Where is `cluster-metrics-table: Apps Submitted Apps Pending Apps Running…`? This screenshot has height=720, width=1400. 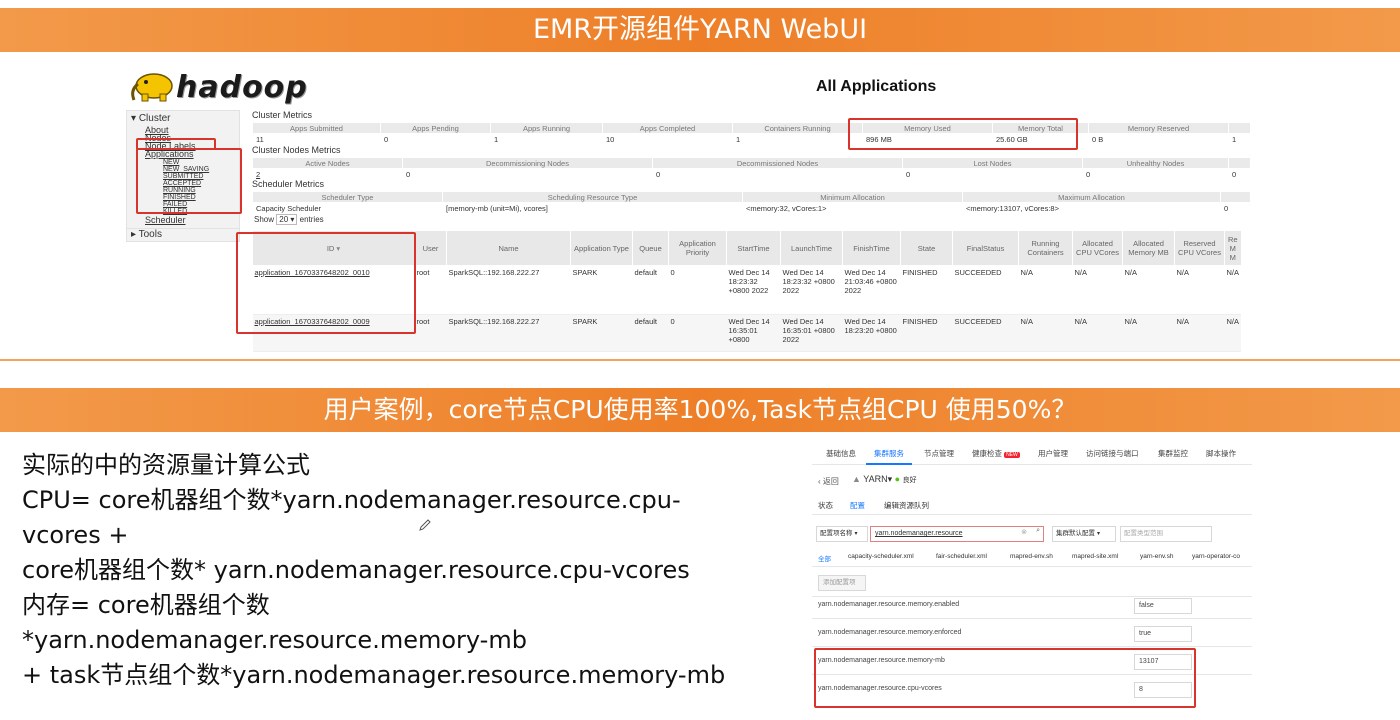 cluster-metrics-table: Apps Submitted Apps Pending Apps Running… is located at coordinates (751, 133).